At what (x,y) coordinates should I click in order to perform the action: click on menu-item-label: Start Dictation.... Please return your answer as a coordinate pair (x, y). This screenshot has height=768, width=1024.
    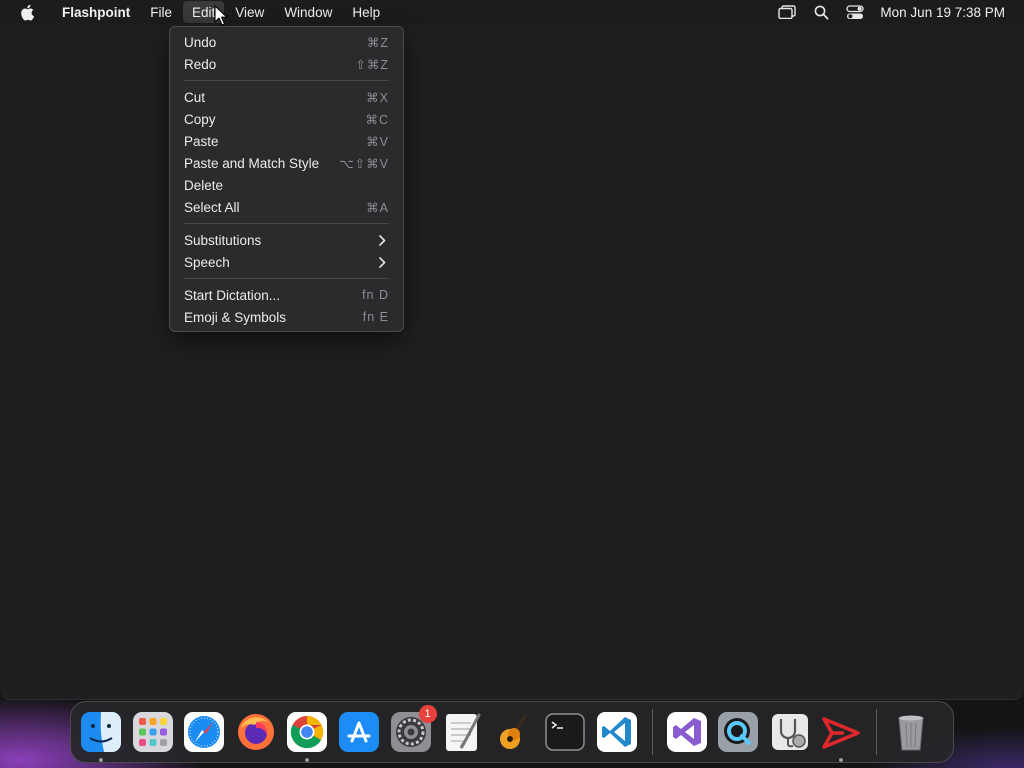
    Looking at the image, I should click on (232, 295).